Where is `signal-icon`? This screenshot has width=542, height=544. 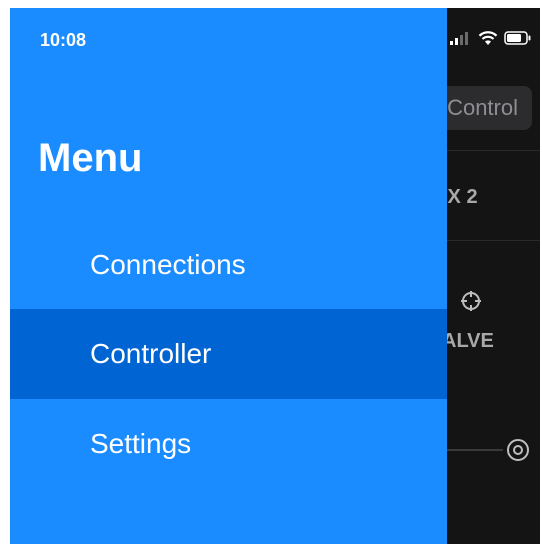
signal-icon is located at coordinates (459, 38).